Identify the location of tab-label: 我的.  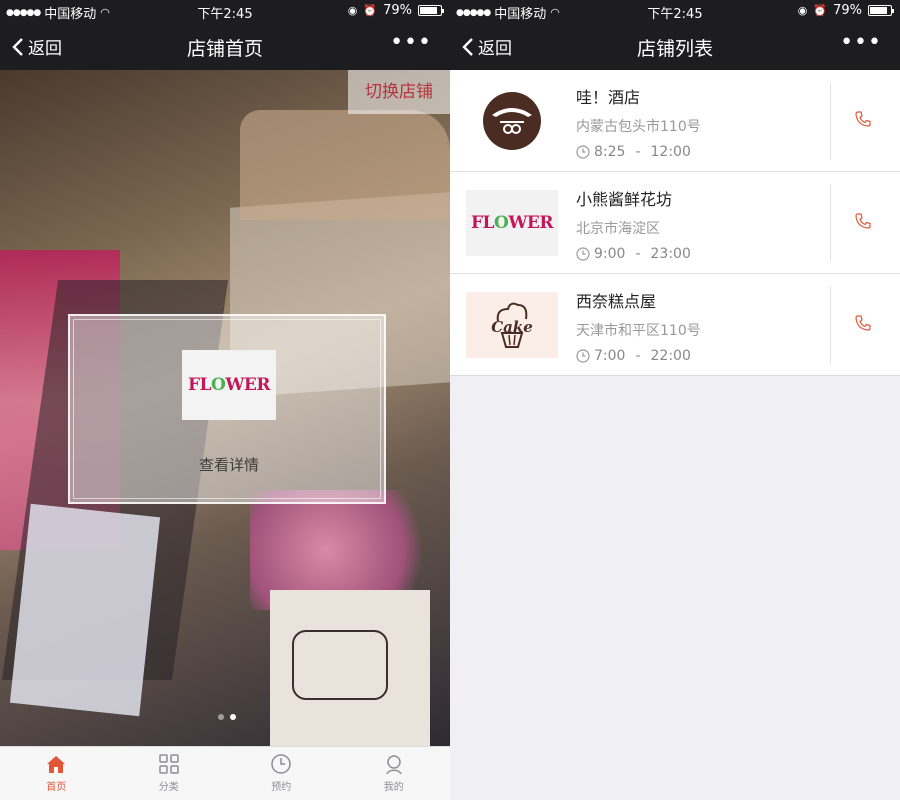
(393, 787).